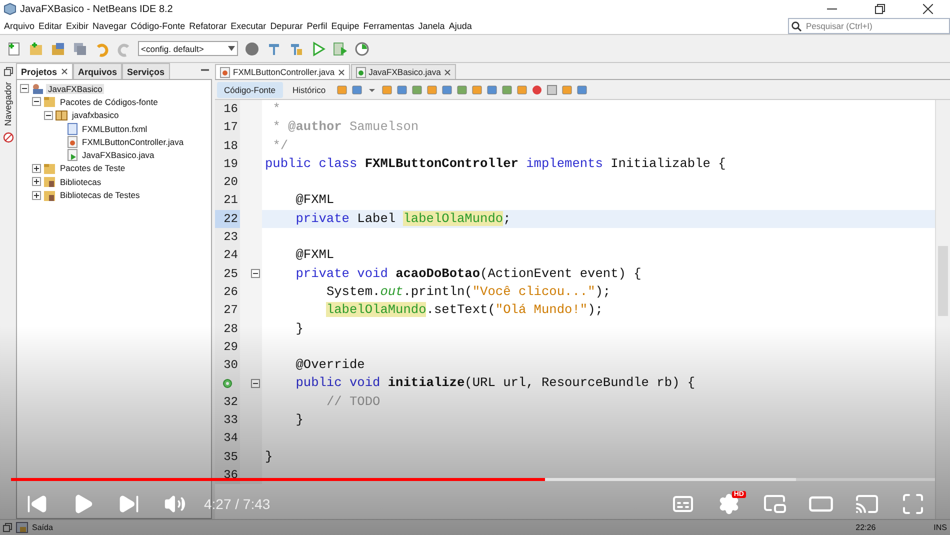 Image resolution: width=950 pixels, height=535 pixels. I want to click on line-number: 34, so click(227, 438).